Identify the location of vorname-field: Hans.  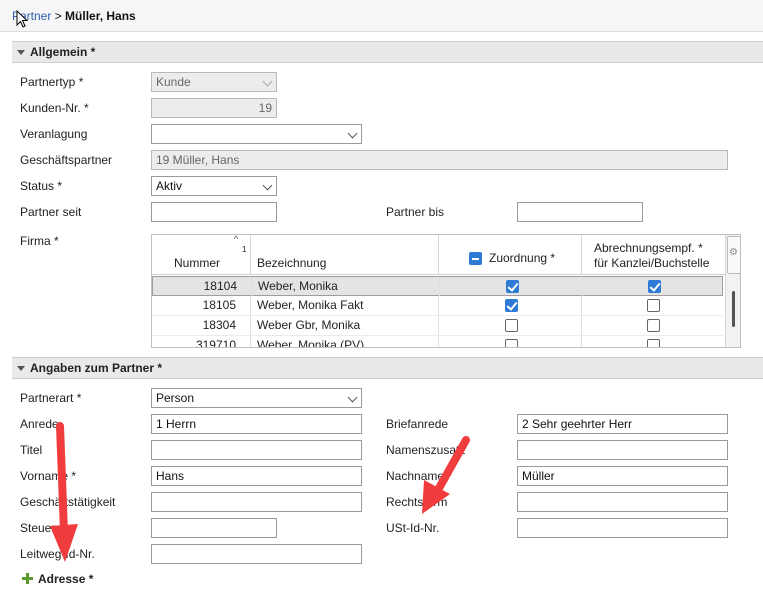
(256, 476).